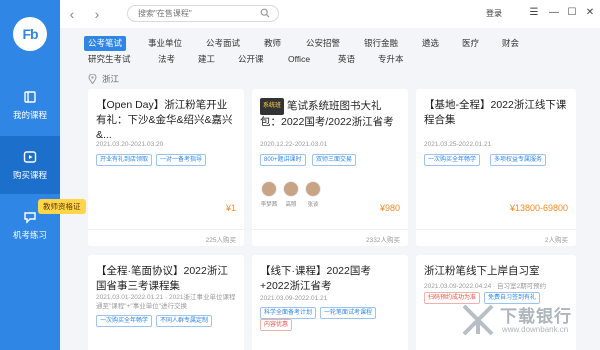  I want to click on card-date: 2021.03.20-2021.03.20, so click(130, 144).